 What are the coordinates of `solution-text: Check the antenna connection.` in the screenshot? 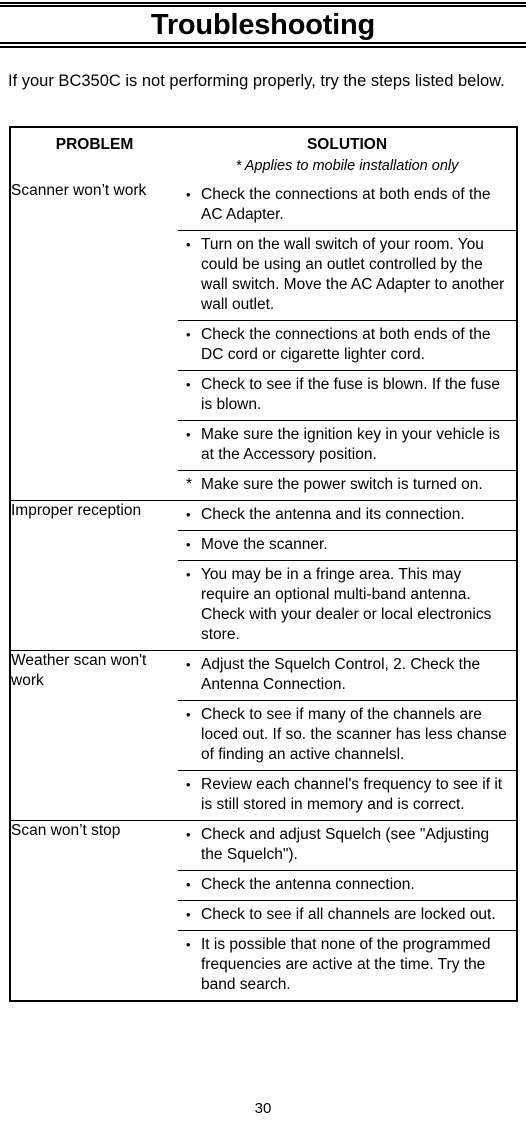 It's located at (308, 884).